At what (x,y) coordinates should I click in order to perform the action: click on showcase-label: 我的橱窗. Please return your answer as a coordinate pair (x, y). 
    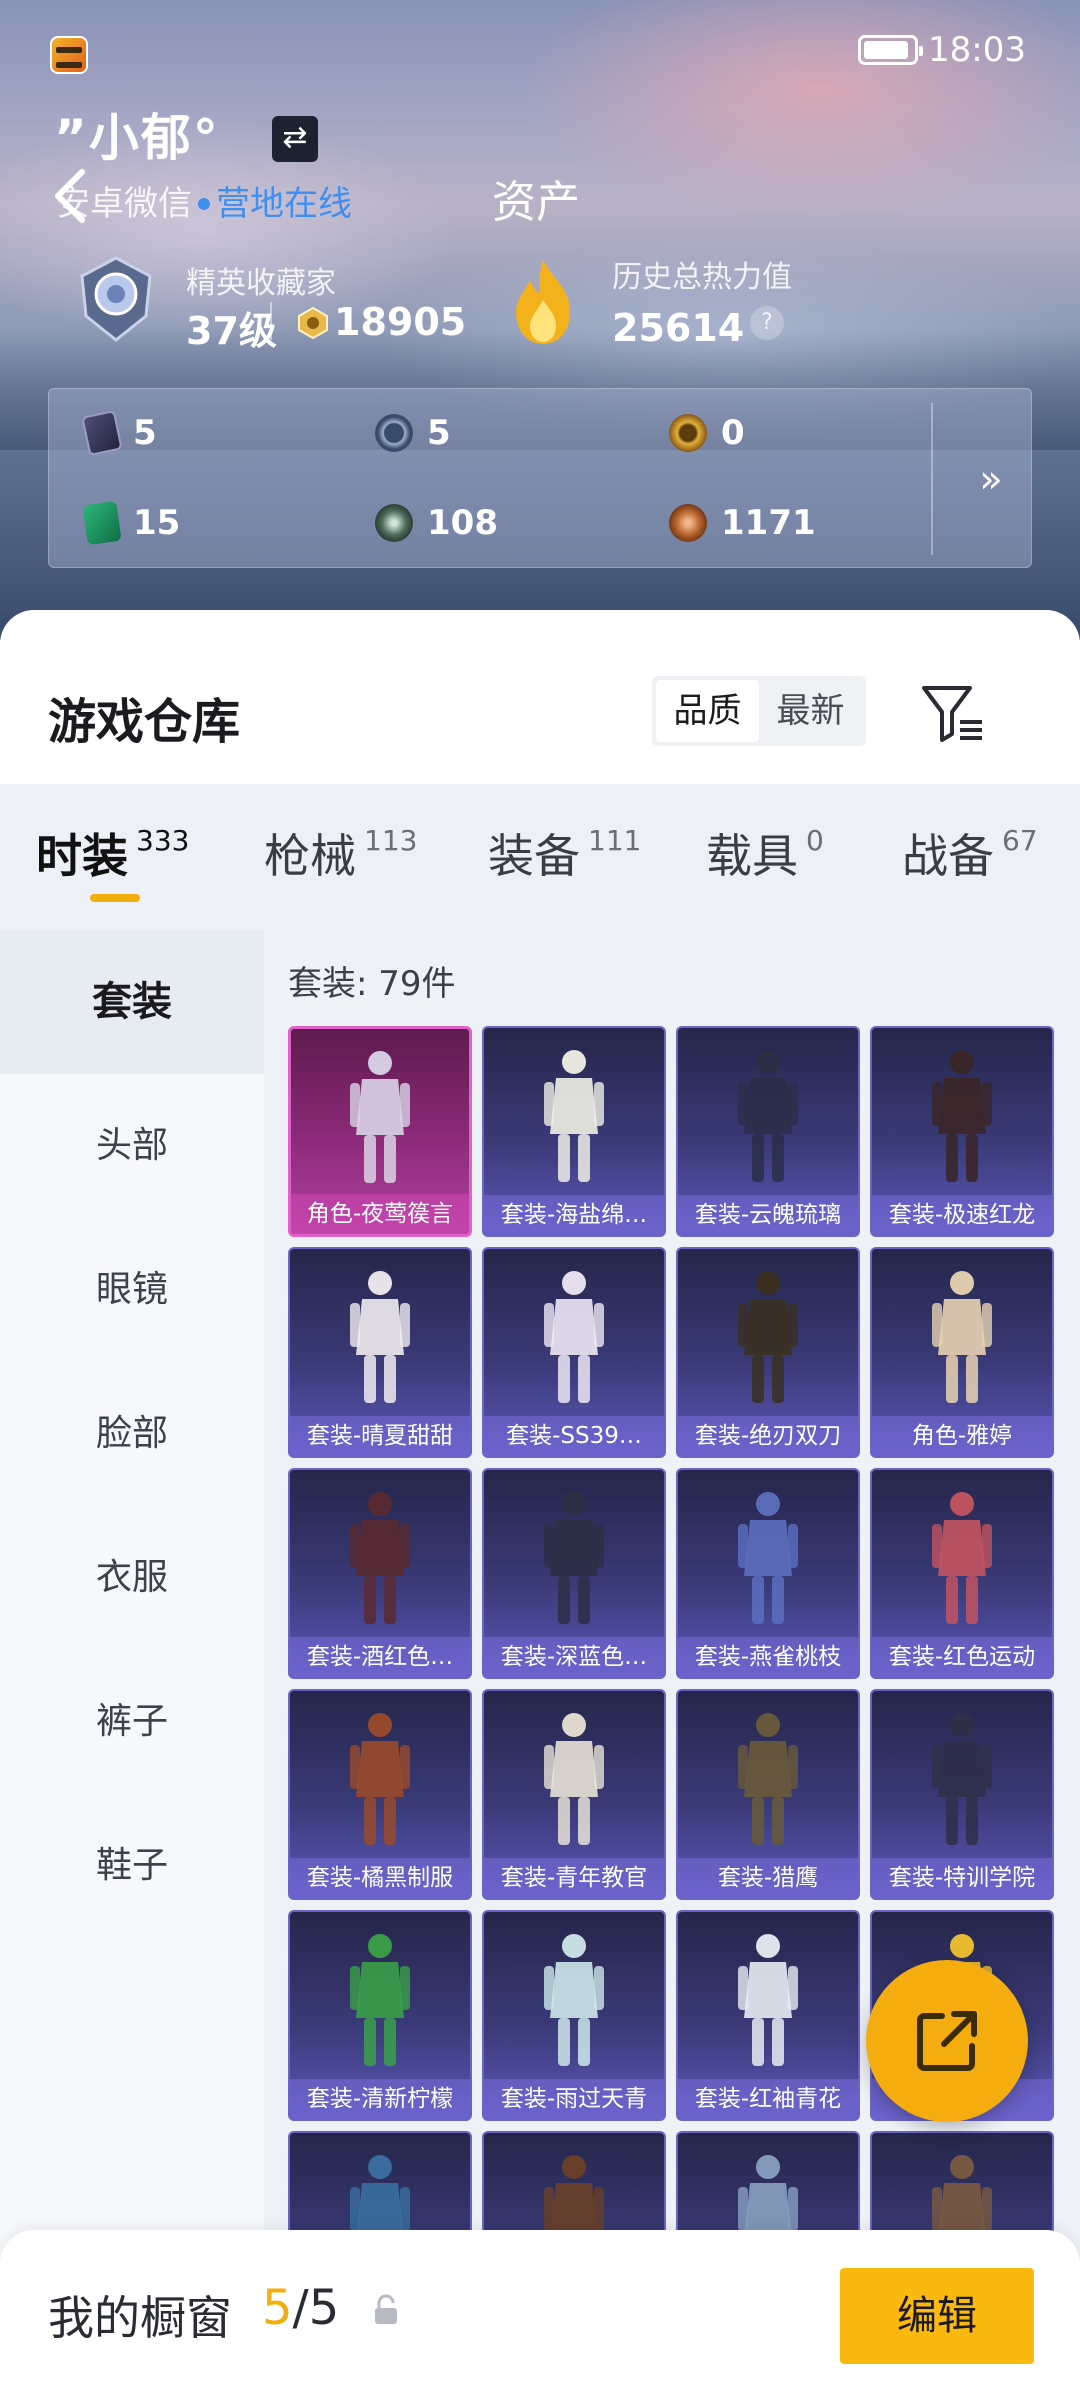
    Looking at the image, I should click on (140, 2318).